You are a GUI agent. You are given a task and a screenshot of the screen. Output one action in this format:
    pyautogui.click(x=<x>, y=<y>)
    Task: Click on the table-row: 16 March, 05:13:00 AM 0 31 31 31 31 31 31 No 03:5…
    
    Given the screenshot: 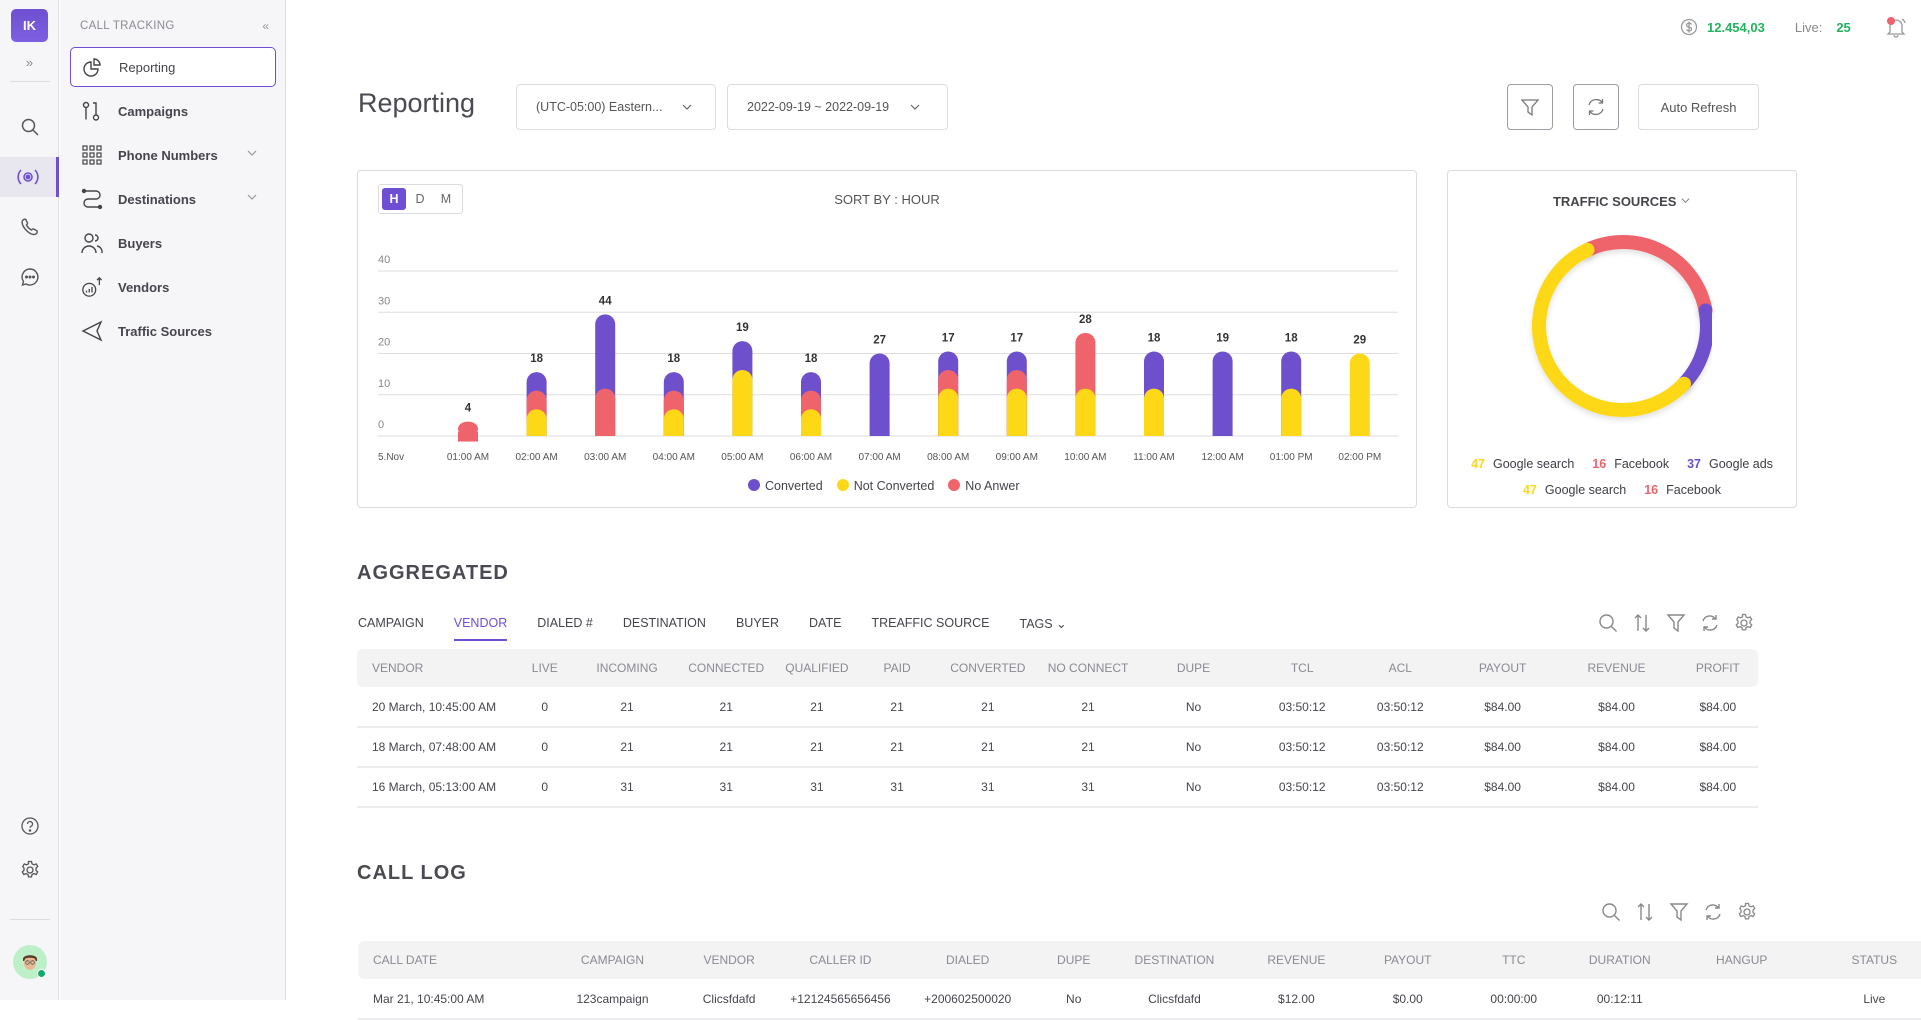 What is the action you would take?
    pyautogui.click(x=1057, y=787)
    